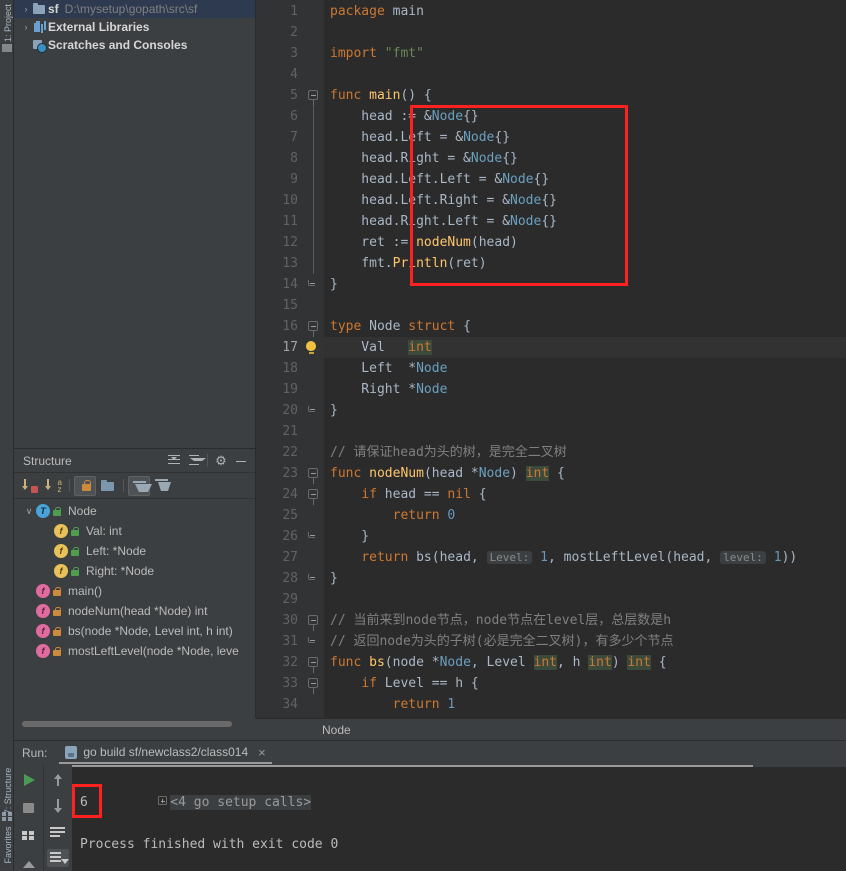  I want to click on scroll-to-end-icon, so click(58, 858).